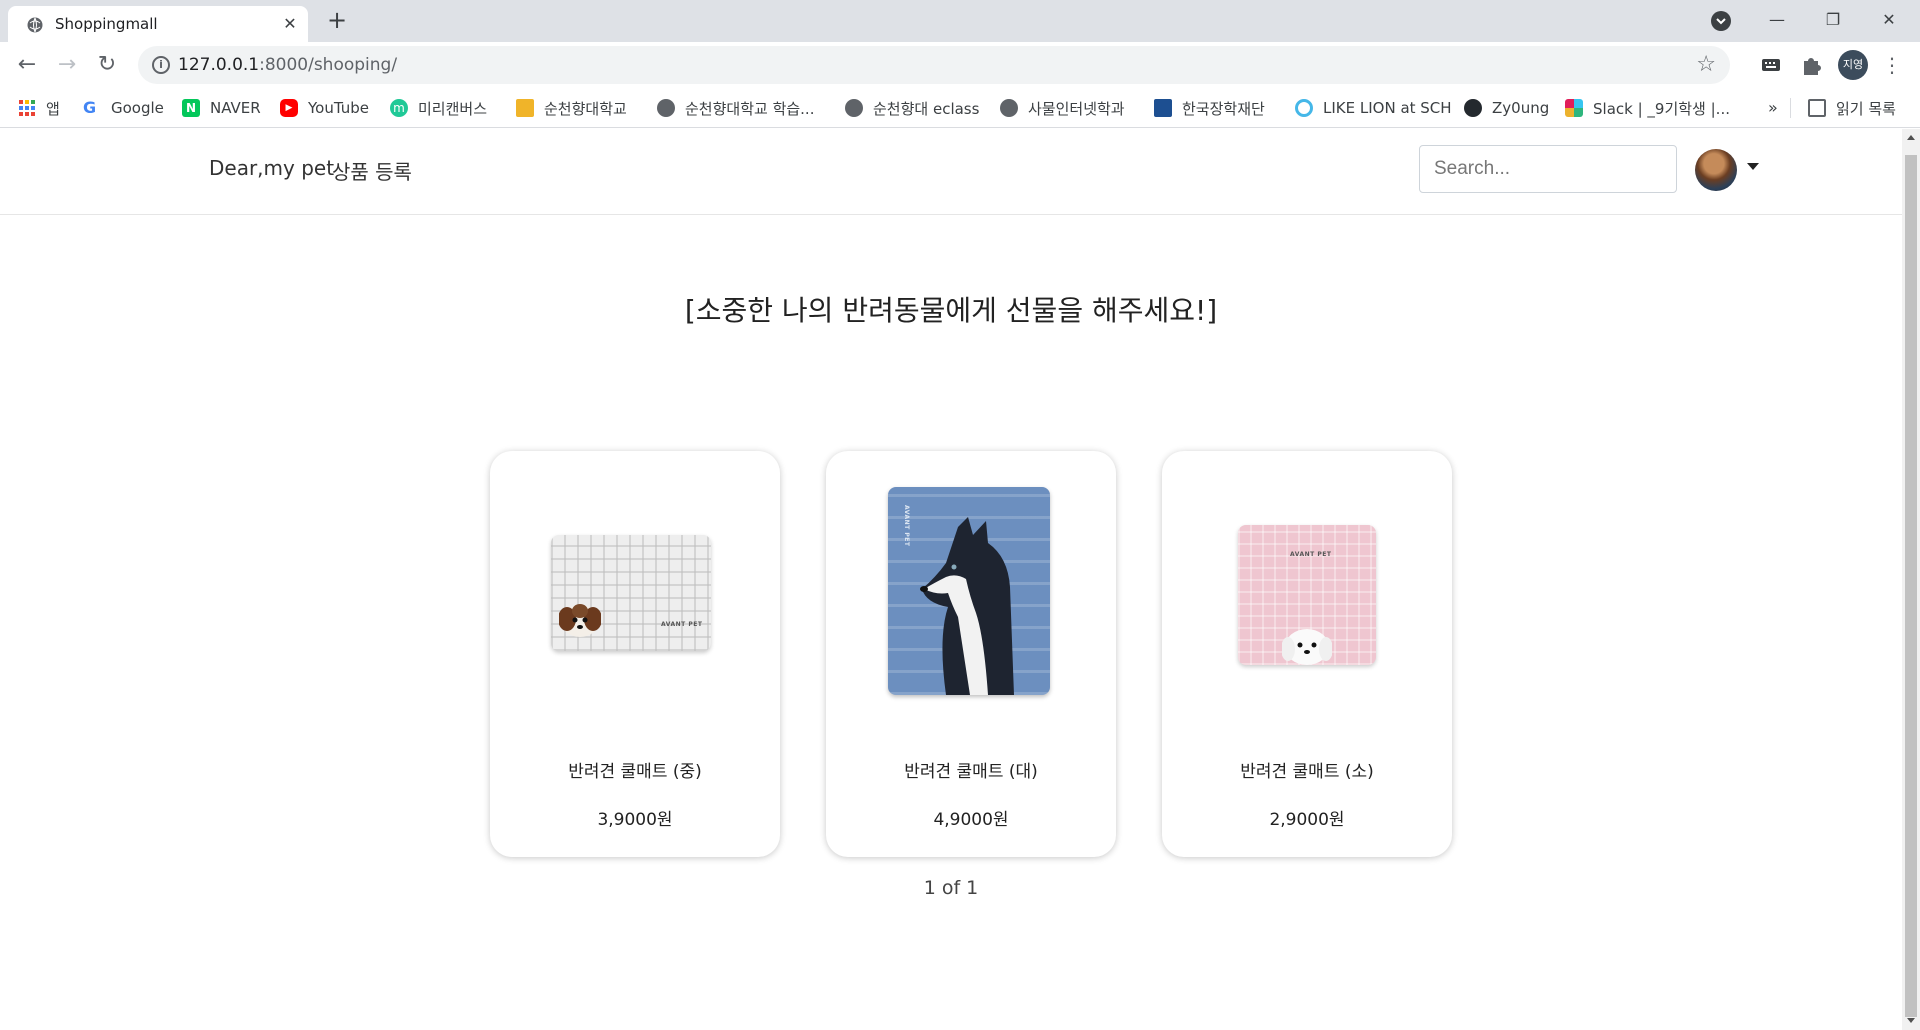 The width and height of the screenshot is (1920, 1030). What do you see at coordinates (1307, 820) in the screenshot?
I see `product-price: 2,9000원` at bounding box center [1307, 820].